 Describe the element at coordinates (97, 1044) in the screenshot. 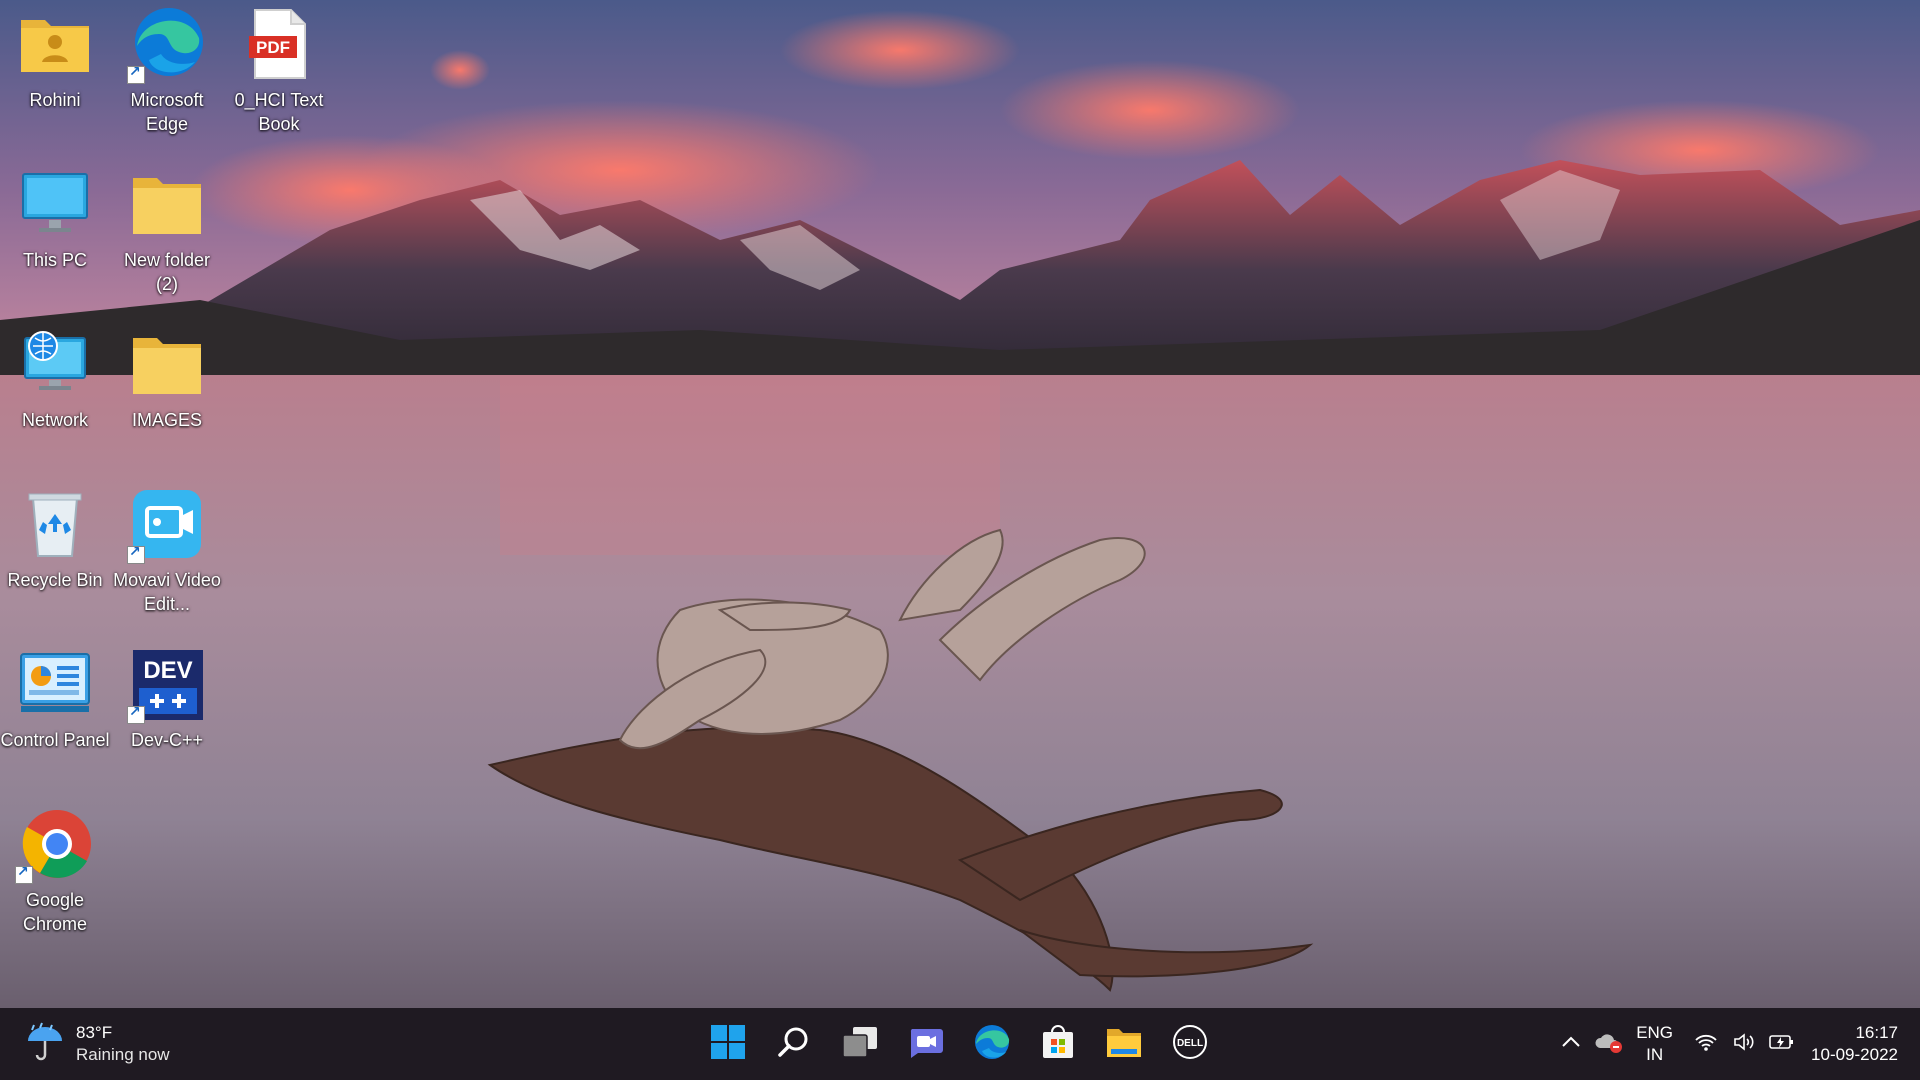

I see `weather-widget: 83°F Raining now` at that location.